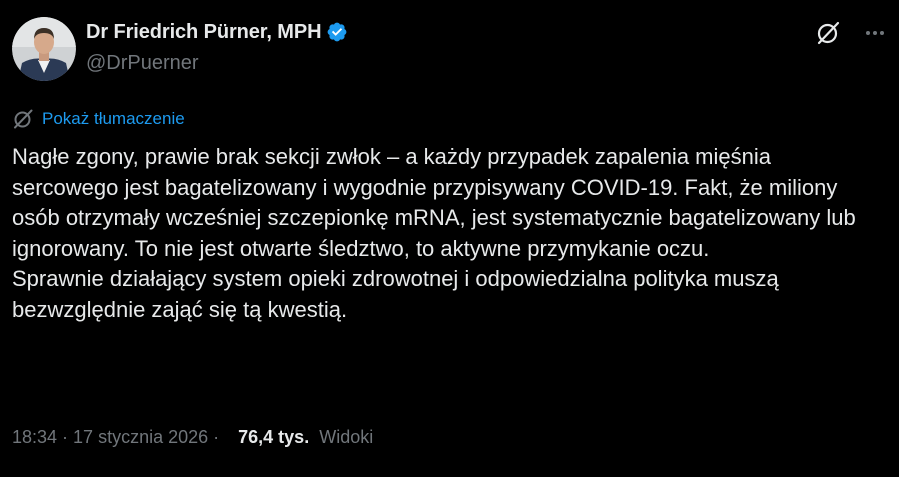  I want to click on tweet-time: 18:34, so click(34, 437).